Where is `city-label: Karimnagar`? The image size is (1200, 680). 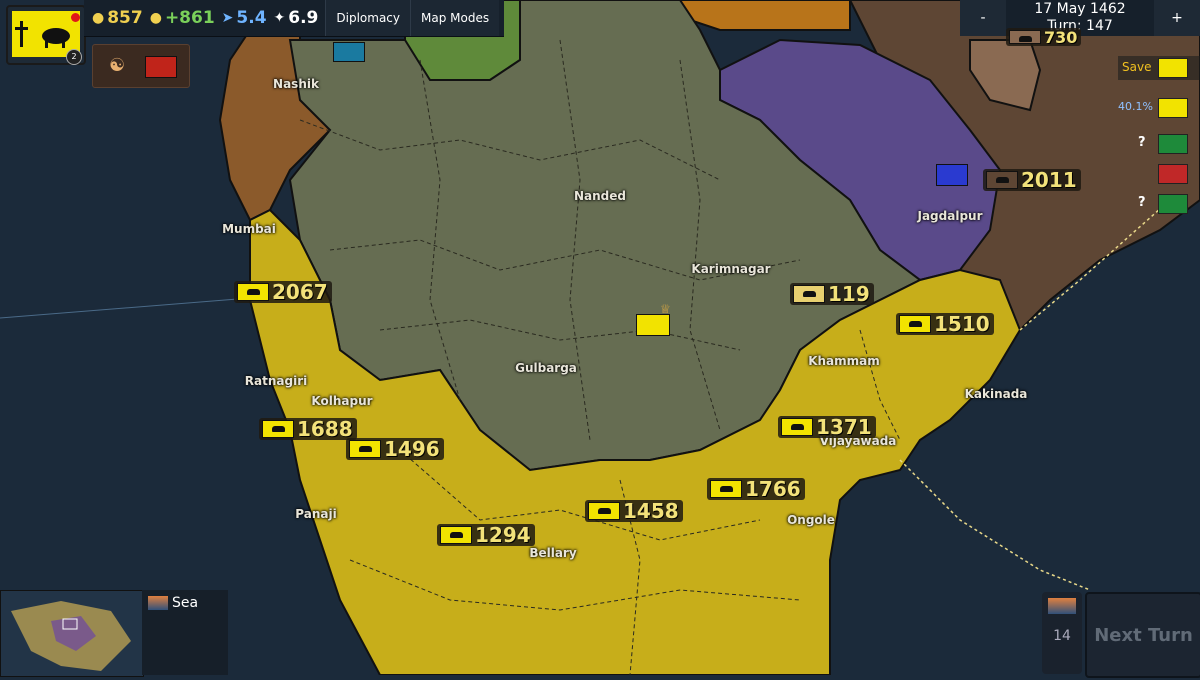 city-label: Karimnagar is located at coordinates (730, 269).